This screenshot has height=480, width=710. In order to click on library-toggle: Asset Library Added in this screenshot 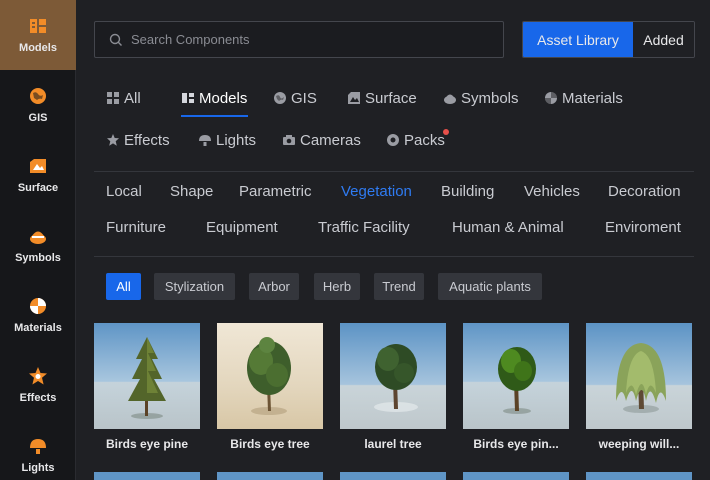, I will do `click(608, 39)`.